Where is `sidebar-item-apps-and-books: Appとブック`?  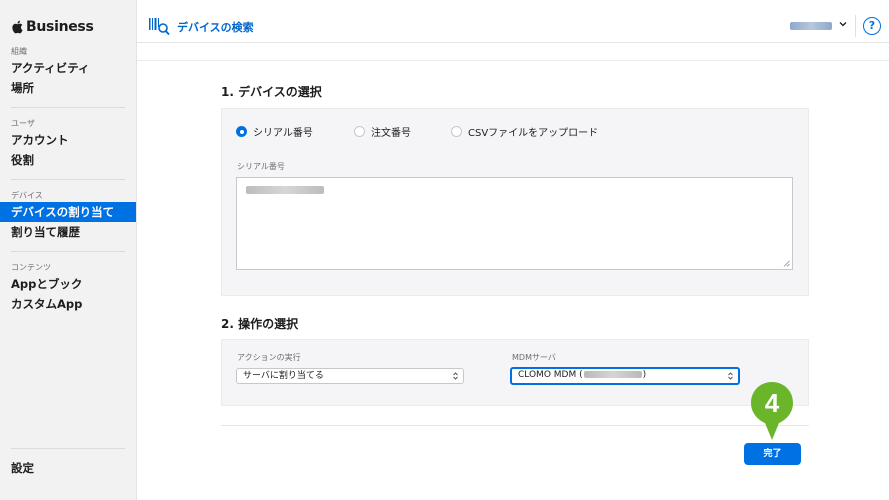
sidebar-item-apps-and-books: Appとブック is located at coordinates (68, 284).